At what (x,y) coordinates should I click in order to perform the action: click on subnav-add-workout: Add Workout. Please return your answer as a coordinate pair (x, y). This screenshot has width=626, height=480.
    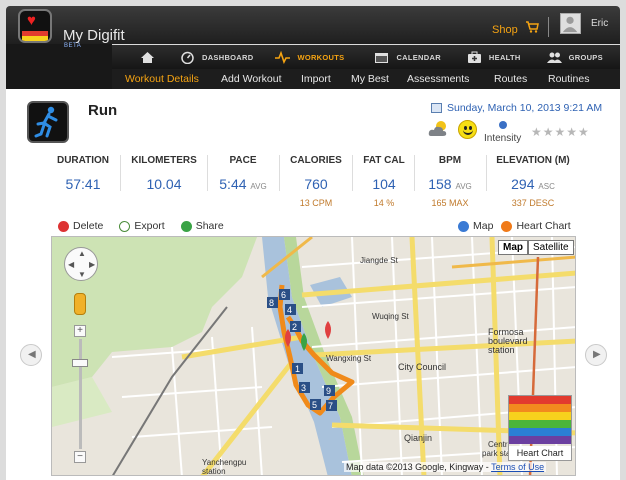
    Looking at the image, I should click on (251, 79).